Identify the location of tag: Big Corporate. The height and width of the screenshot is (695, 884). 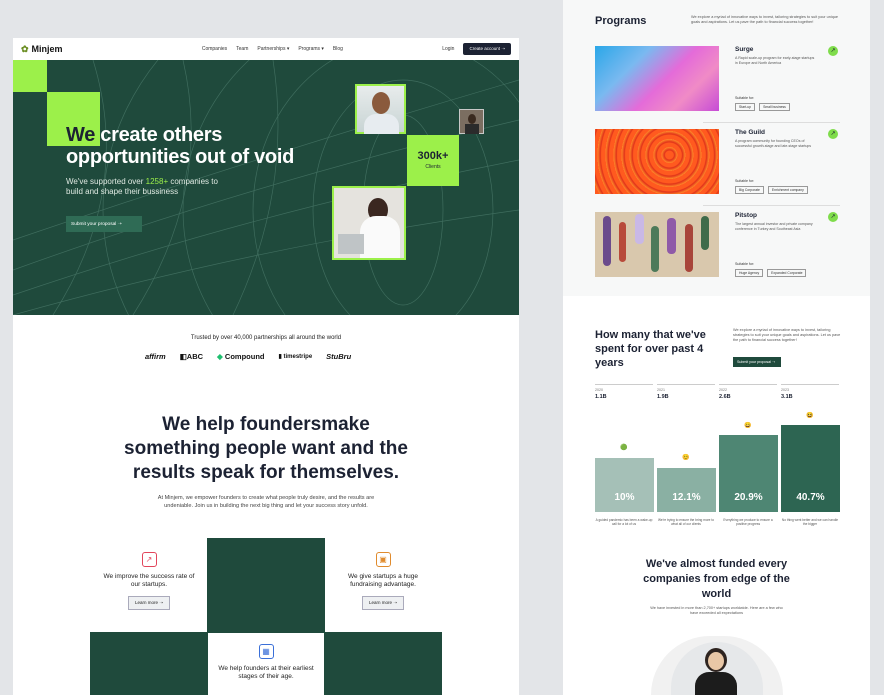
(749, 190).